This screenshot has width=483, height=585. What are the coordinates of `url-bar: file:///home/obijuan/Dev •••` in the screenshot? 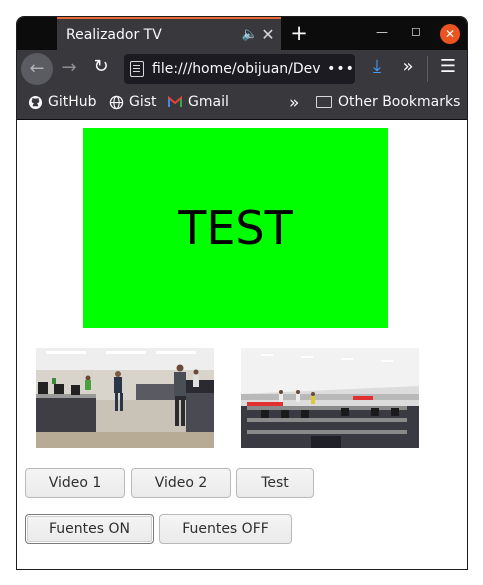 It's located at (239, 69).